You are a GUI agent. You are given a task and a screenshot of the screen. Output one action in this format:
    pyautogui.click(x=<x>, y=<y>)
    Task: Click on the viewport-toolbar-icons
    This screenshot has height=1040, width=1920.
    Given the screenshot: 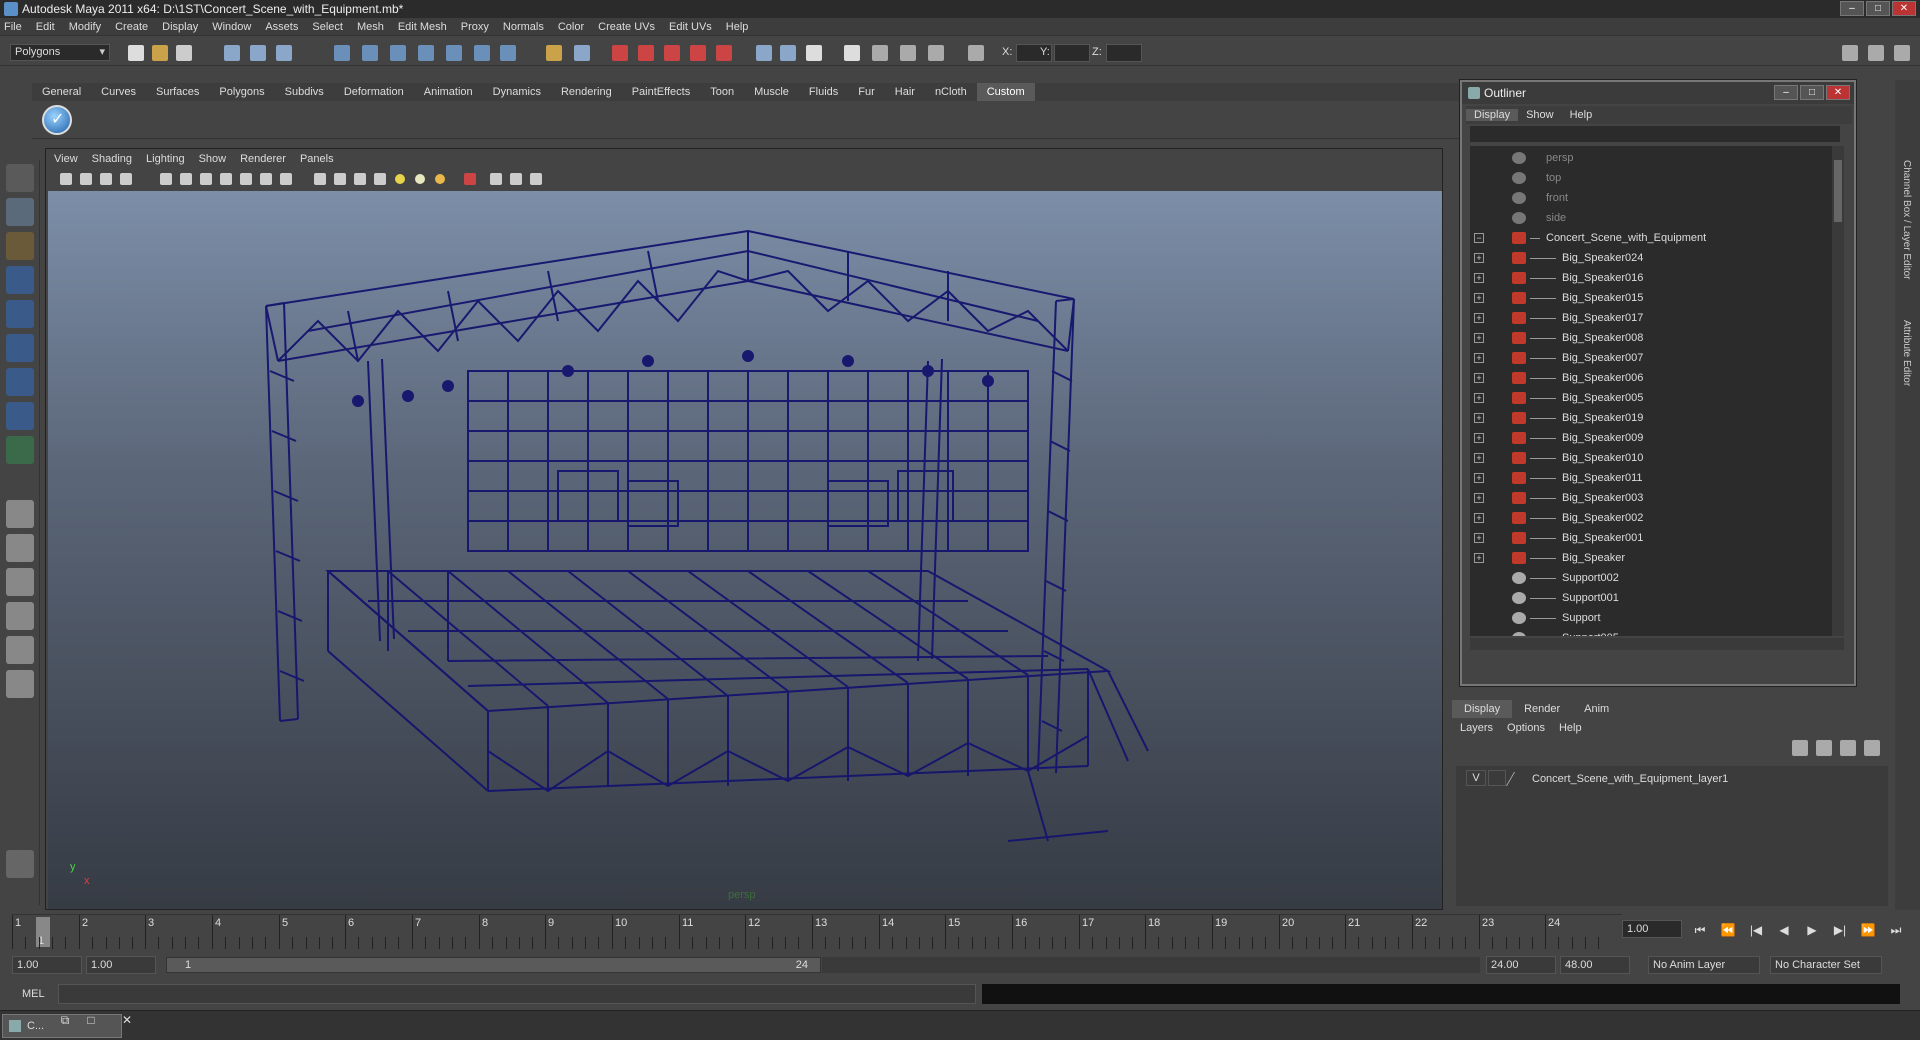 What is the action you would take?
    pyautogui.click(x=306, y=179)
    